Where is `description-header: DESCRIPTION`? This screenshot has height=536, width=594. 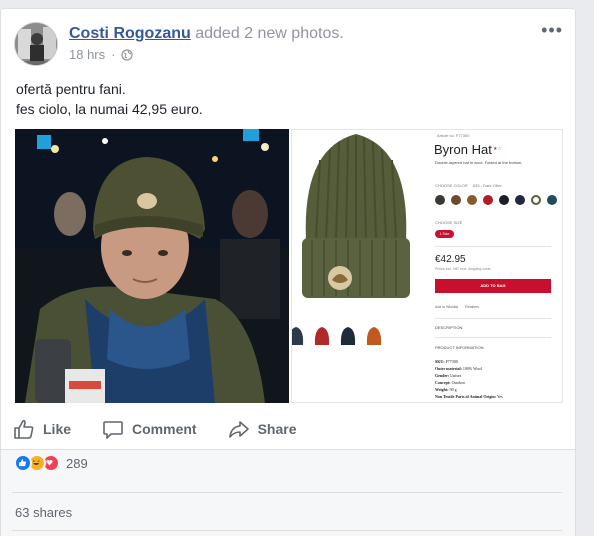
description-header: DESCRIPTION is located at coordinates (448, 327).